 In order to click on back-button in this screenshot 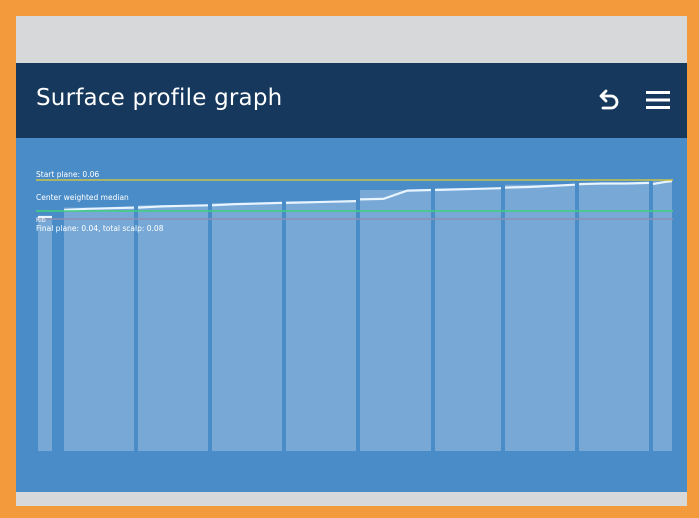, I will do `click(608, 100)`.